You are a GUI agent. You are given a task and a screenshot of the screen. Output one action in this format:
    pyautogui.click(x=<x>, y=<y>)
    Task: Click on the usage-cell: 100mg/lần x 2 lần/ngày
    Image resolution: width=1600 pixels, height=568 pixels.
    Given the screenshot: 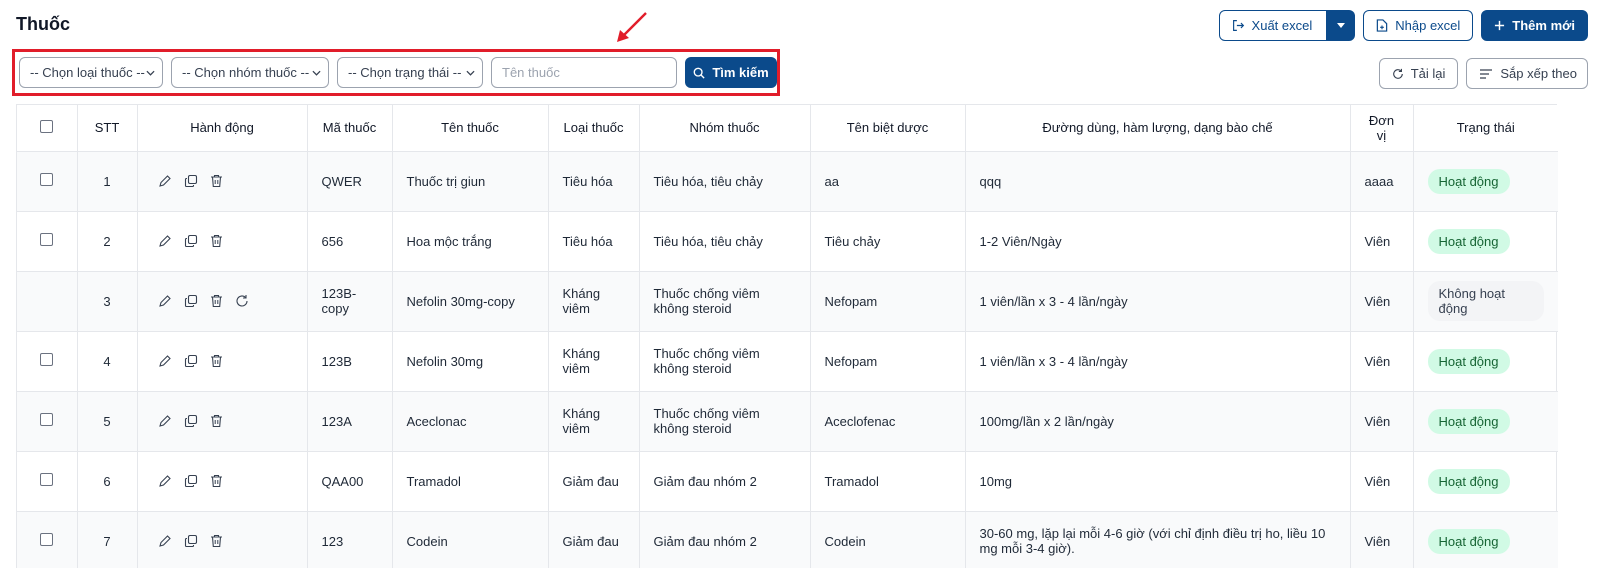 What is the action you would take?
    pyautogui.click(x=1158, y=421)
    